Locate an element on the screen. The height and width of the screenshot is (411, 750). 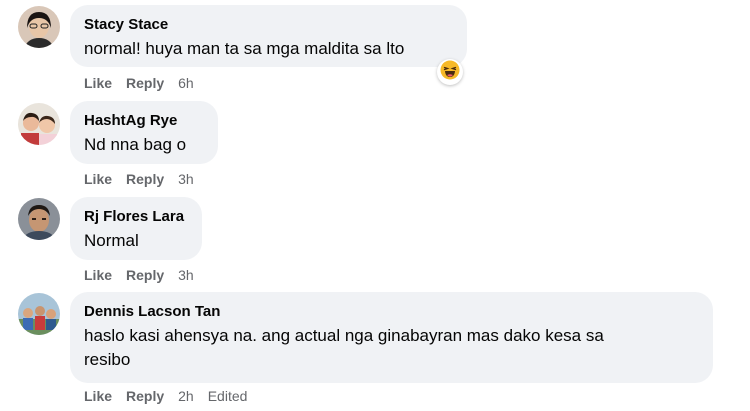
reaction-badge is located at coordinates (450, 72).